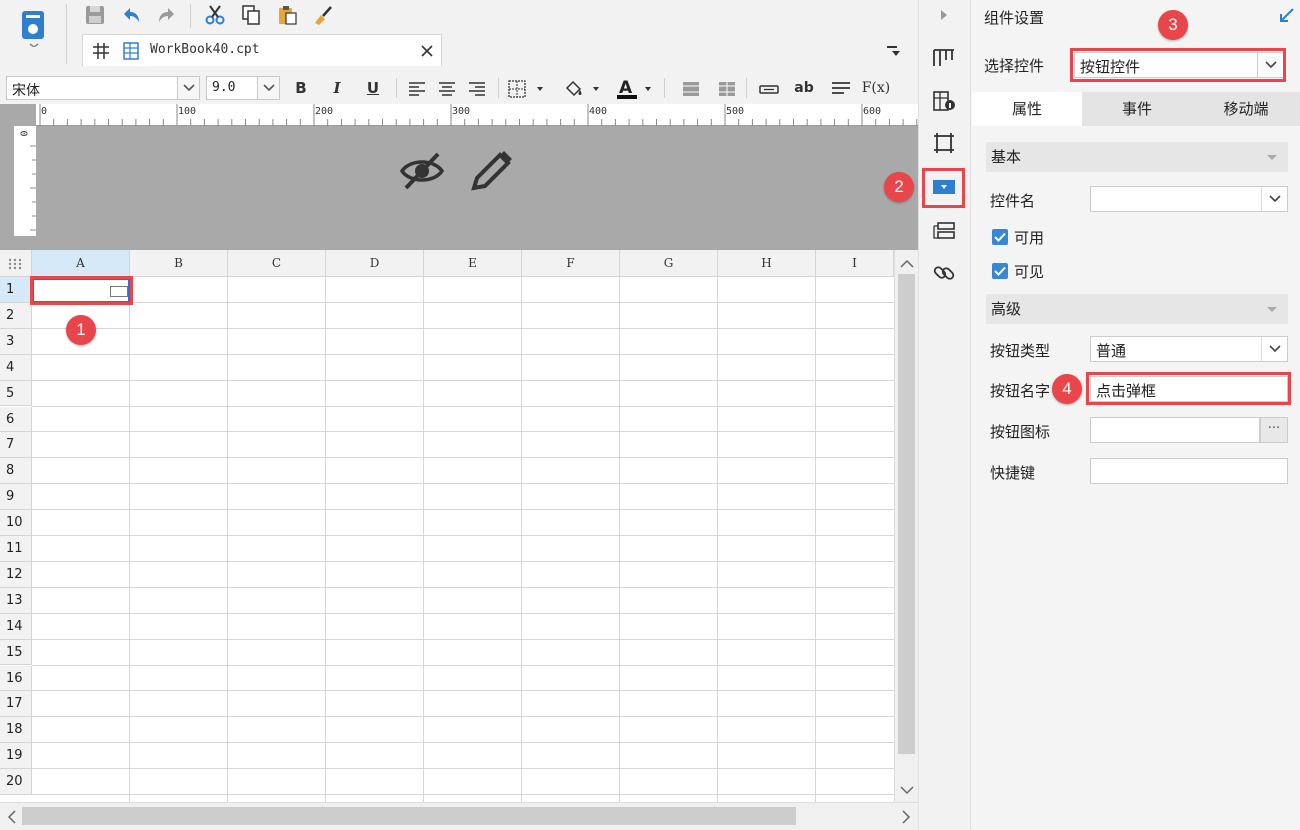 This screenshot has height=830, width=1300. I want to click on font-size-select: 9.0, so click(243, 88).